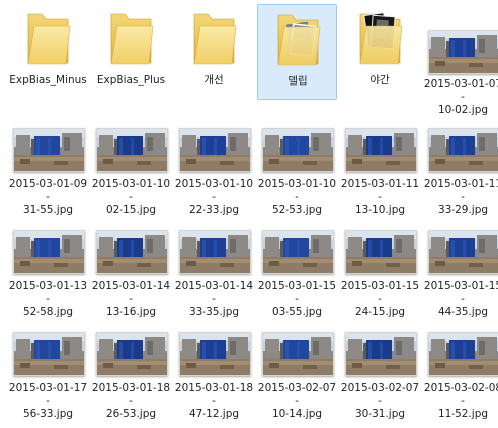  Describe the element at coordinates (460, 299) in the screenshot. I see `file-name: 2015-03-01-15- 44-35.jpg` at that location.